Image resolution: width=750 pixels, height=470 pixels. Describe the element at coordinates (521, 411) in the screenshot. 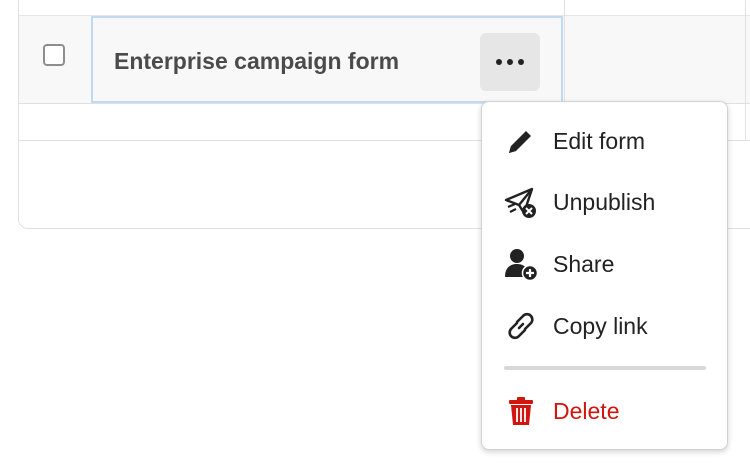

I see `trash-icon` at that location.